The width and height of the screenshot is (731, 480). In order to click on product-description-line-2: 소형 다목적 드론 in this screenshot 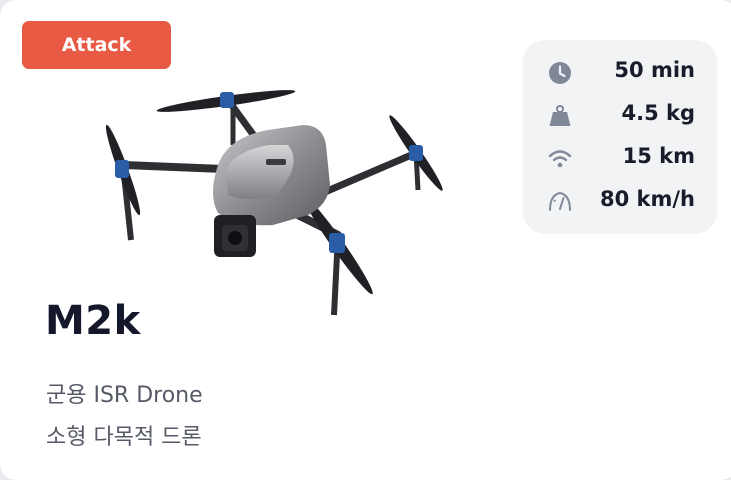, I will do `click(124, 437)`.